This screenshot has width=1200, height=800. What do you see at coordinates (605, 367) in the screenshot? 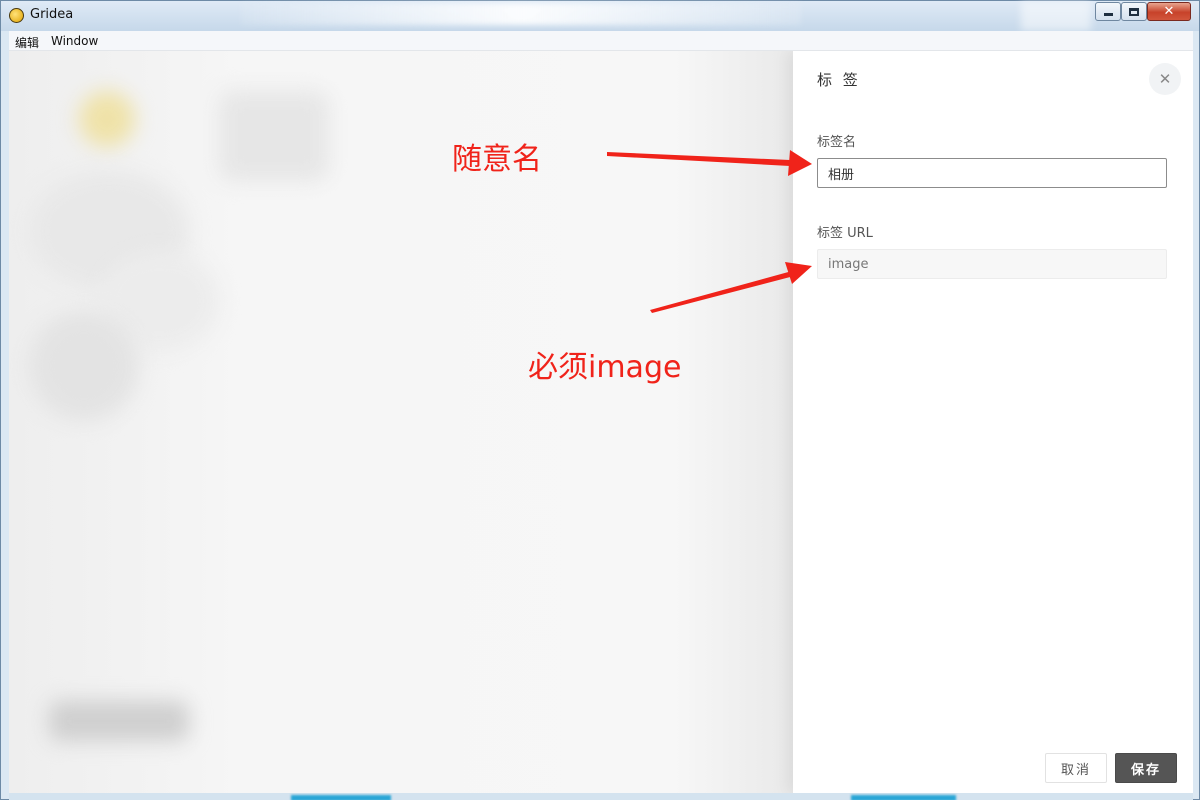
I see `annotation-must-image: 必须image` at bounding box center [605, 367].